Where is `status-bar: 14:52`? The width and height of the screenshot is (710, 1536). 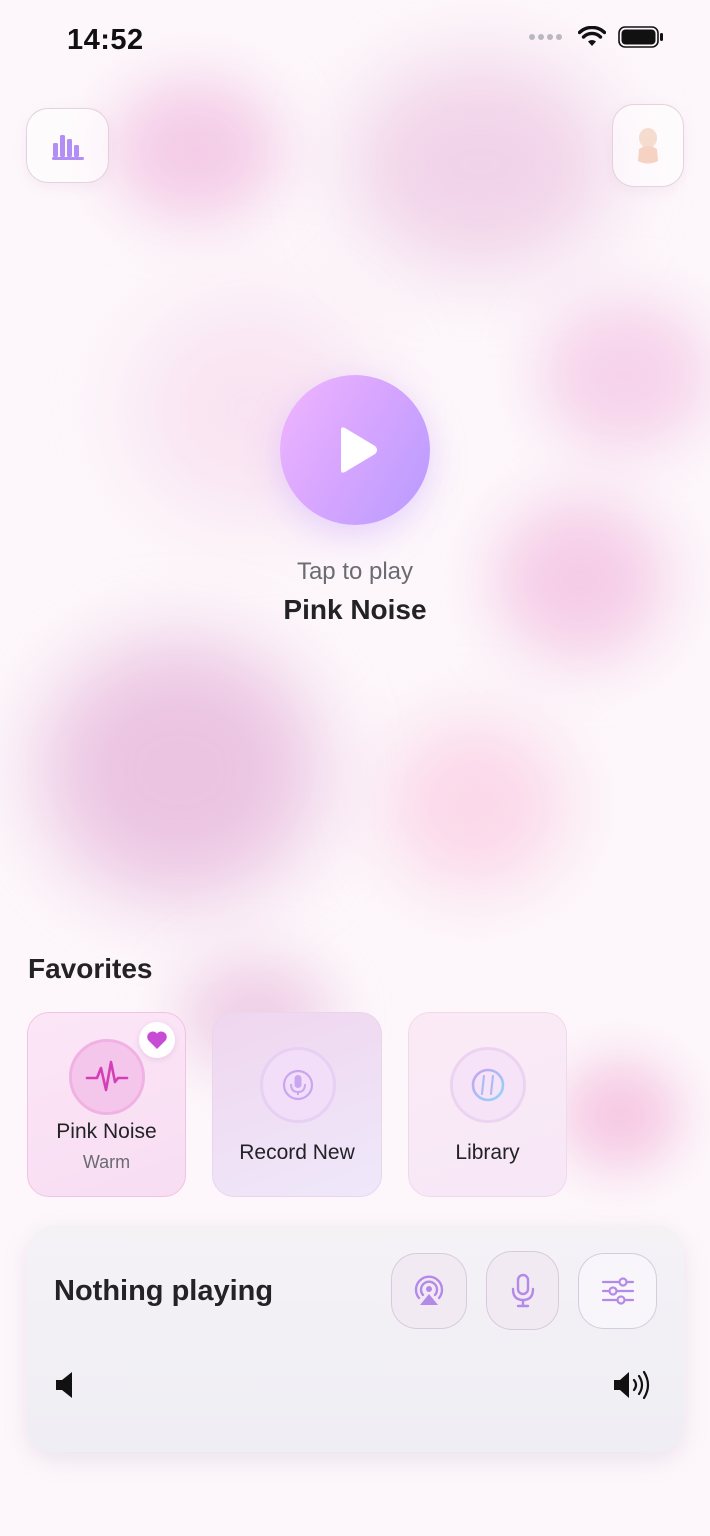
status-bar: 14:52 is located at coordinates (355, 40).